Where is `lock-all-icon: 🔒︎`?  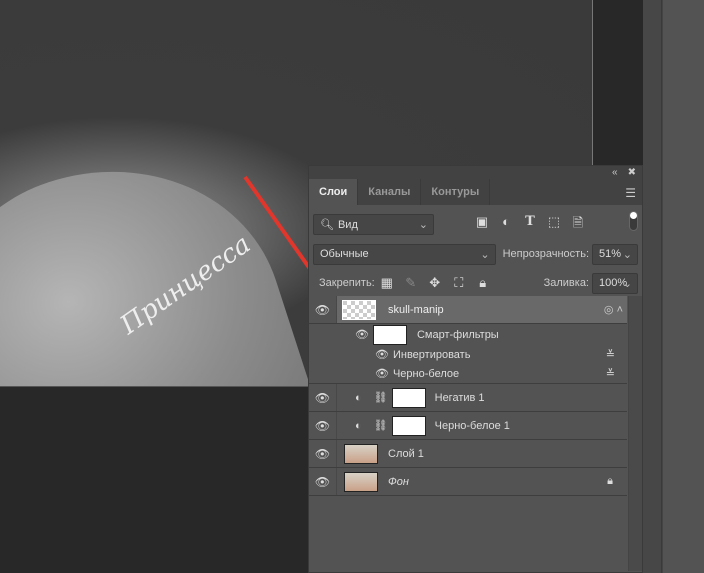
lock-all-icon: 🔒︎ is located at coordinates (483, 283).